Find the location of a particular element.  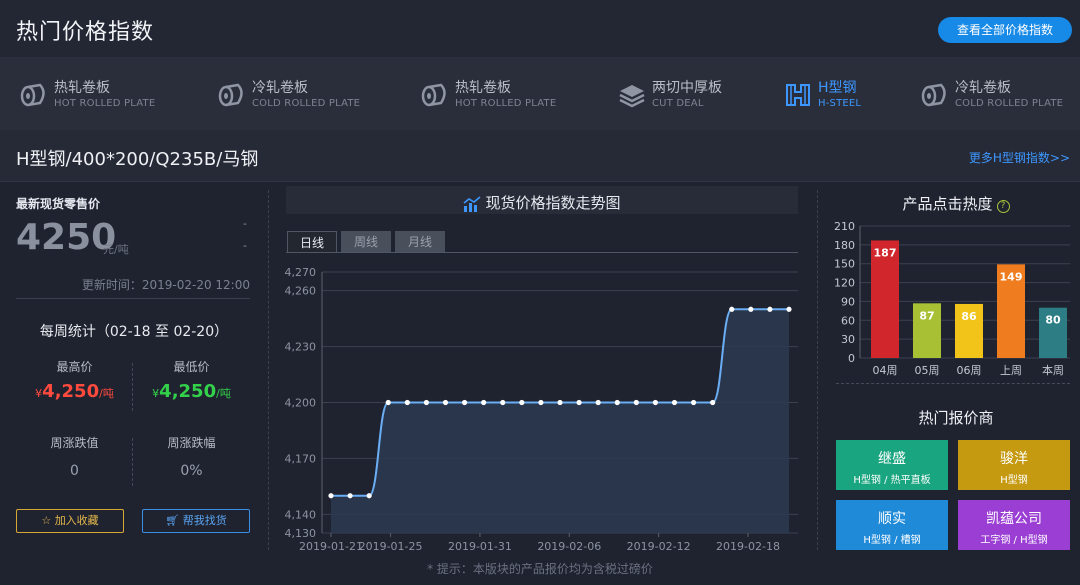

tab-label-cn: 两切中厚板 is located at coordinates (687, 88).